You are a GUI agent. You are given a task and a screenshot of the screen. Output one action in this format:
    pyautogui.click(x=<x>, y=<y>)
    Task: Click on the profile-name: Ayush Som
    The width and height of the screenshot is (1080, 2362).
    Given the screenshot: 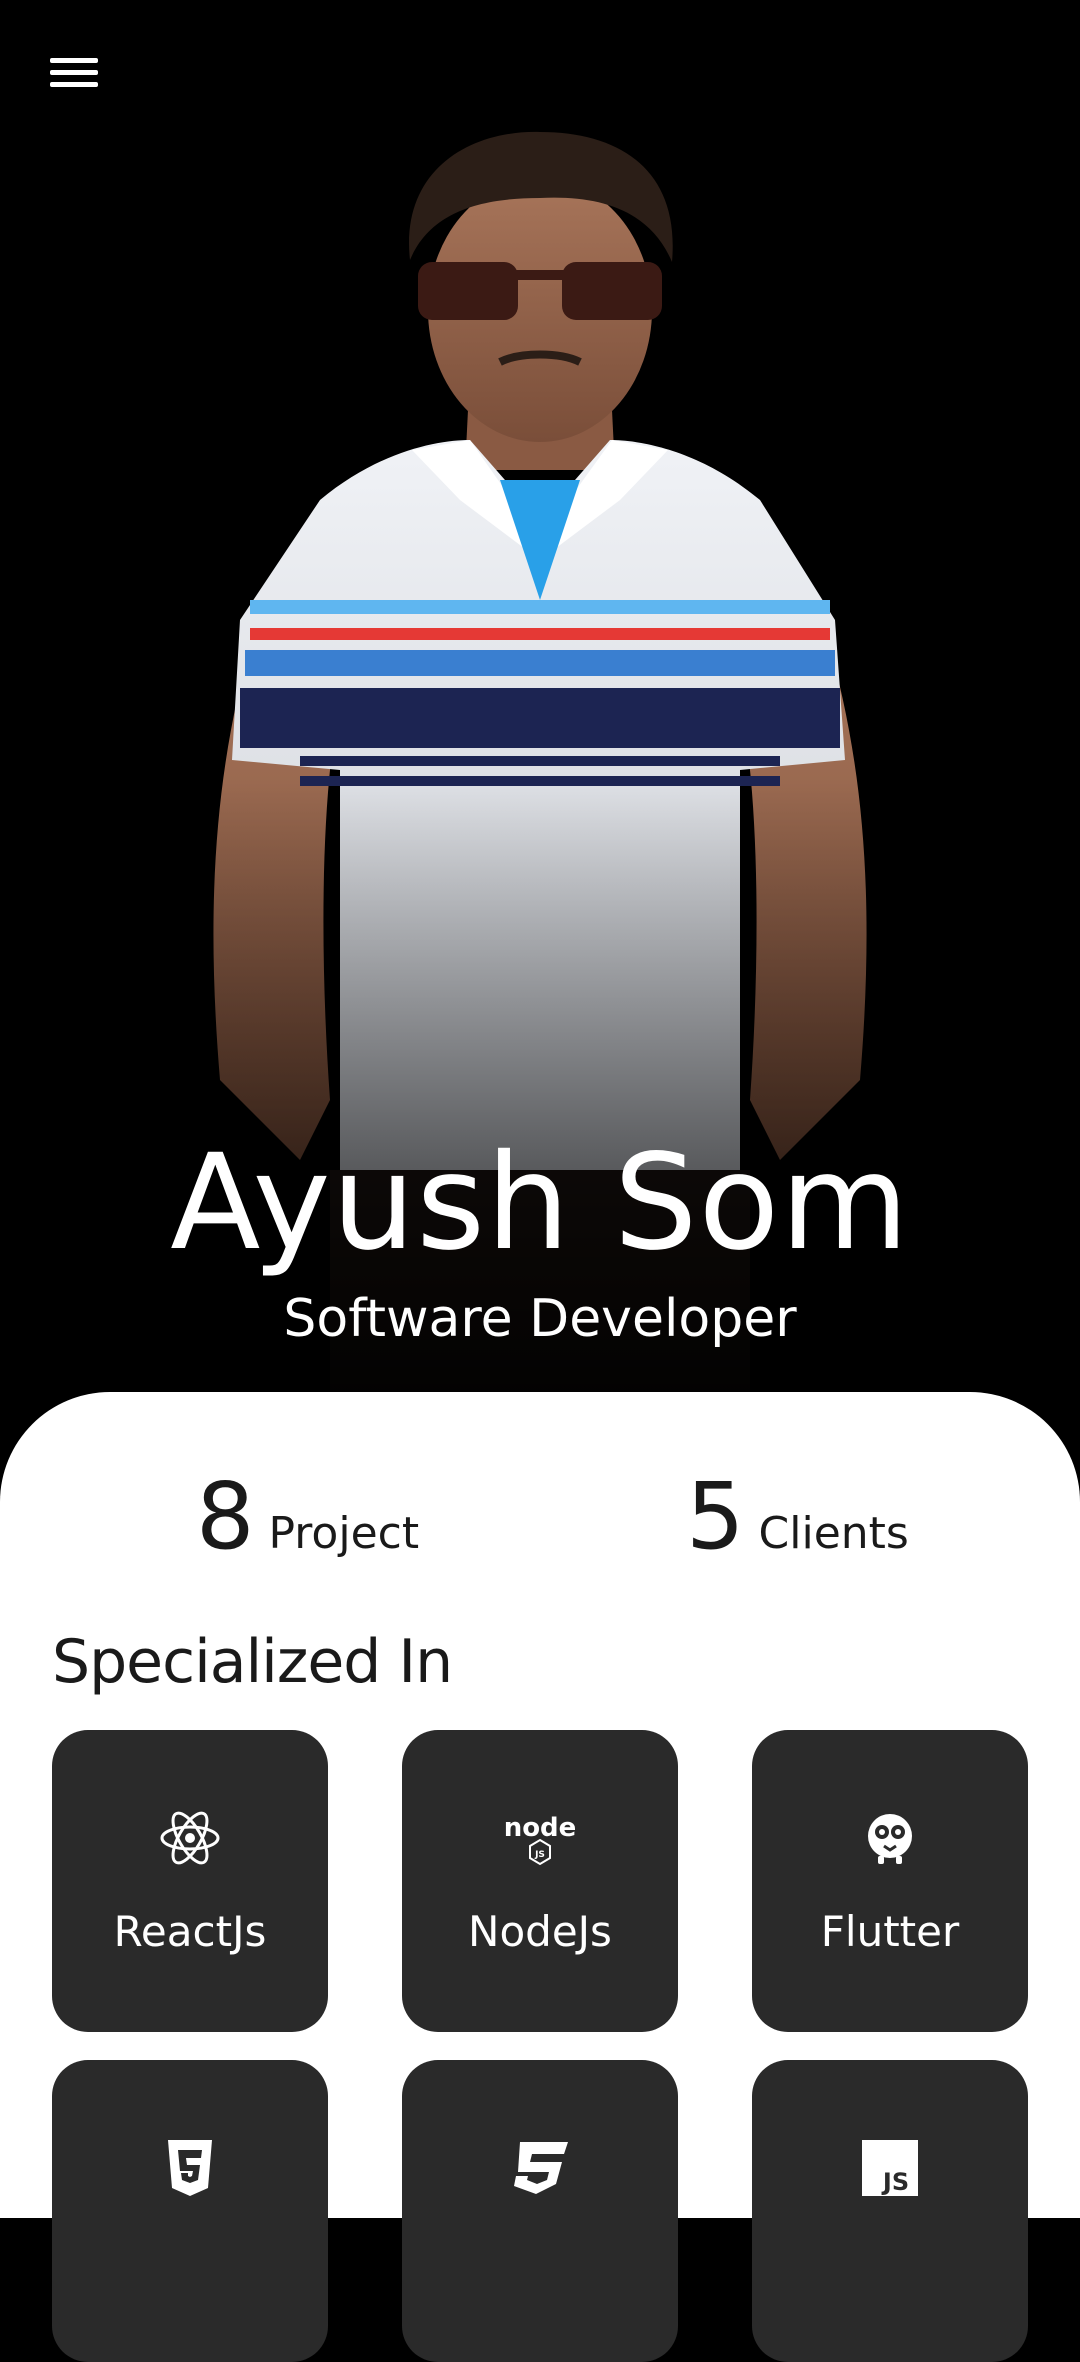 What is the action you would take?
    pyautogui.click(x=540, y=1203)
    